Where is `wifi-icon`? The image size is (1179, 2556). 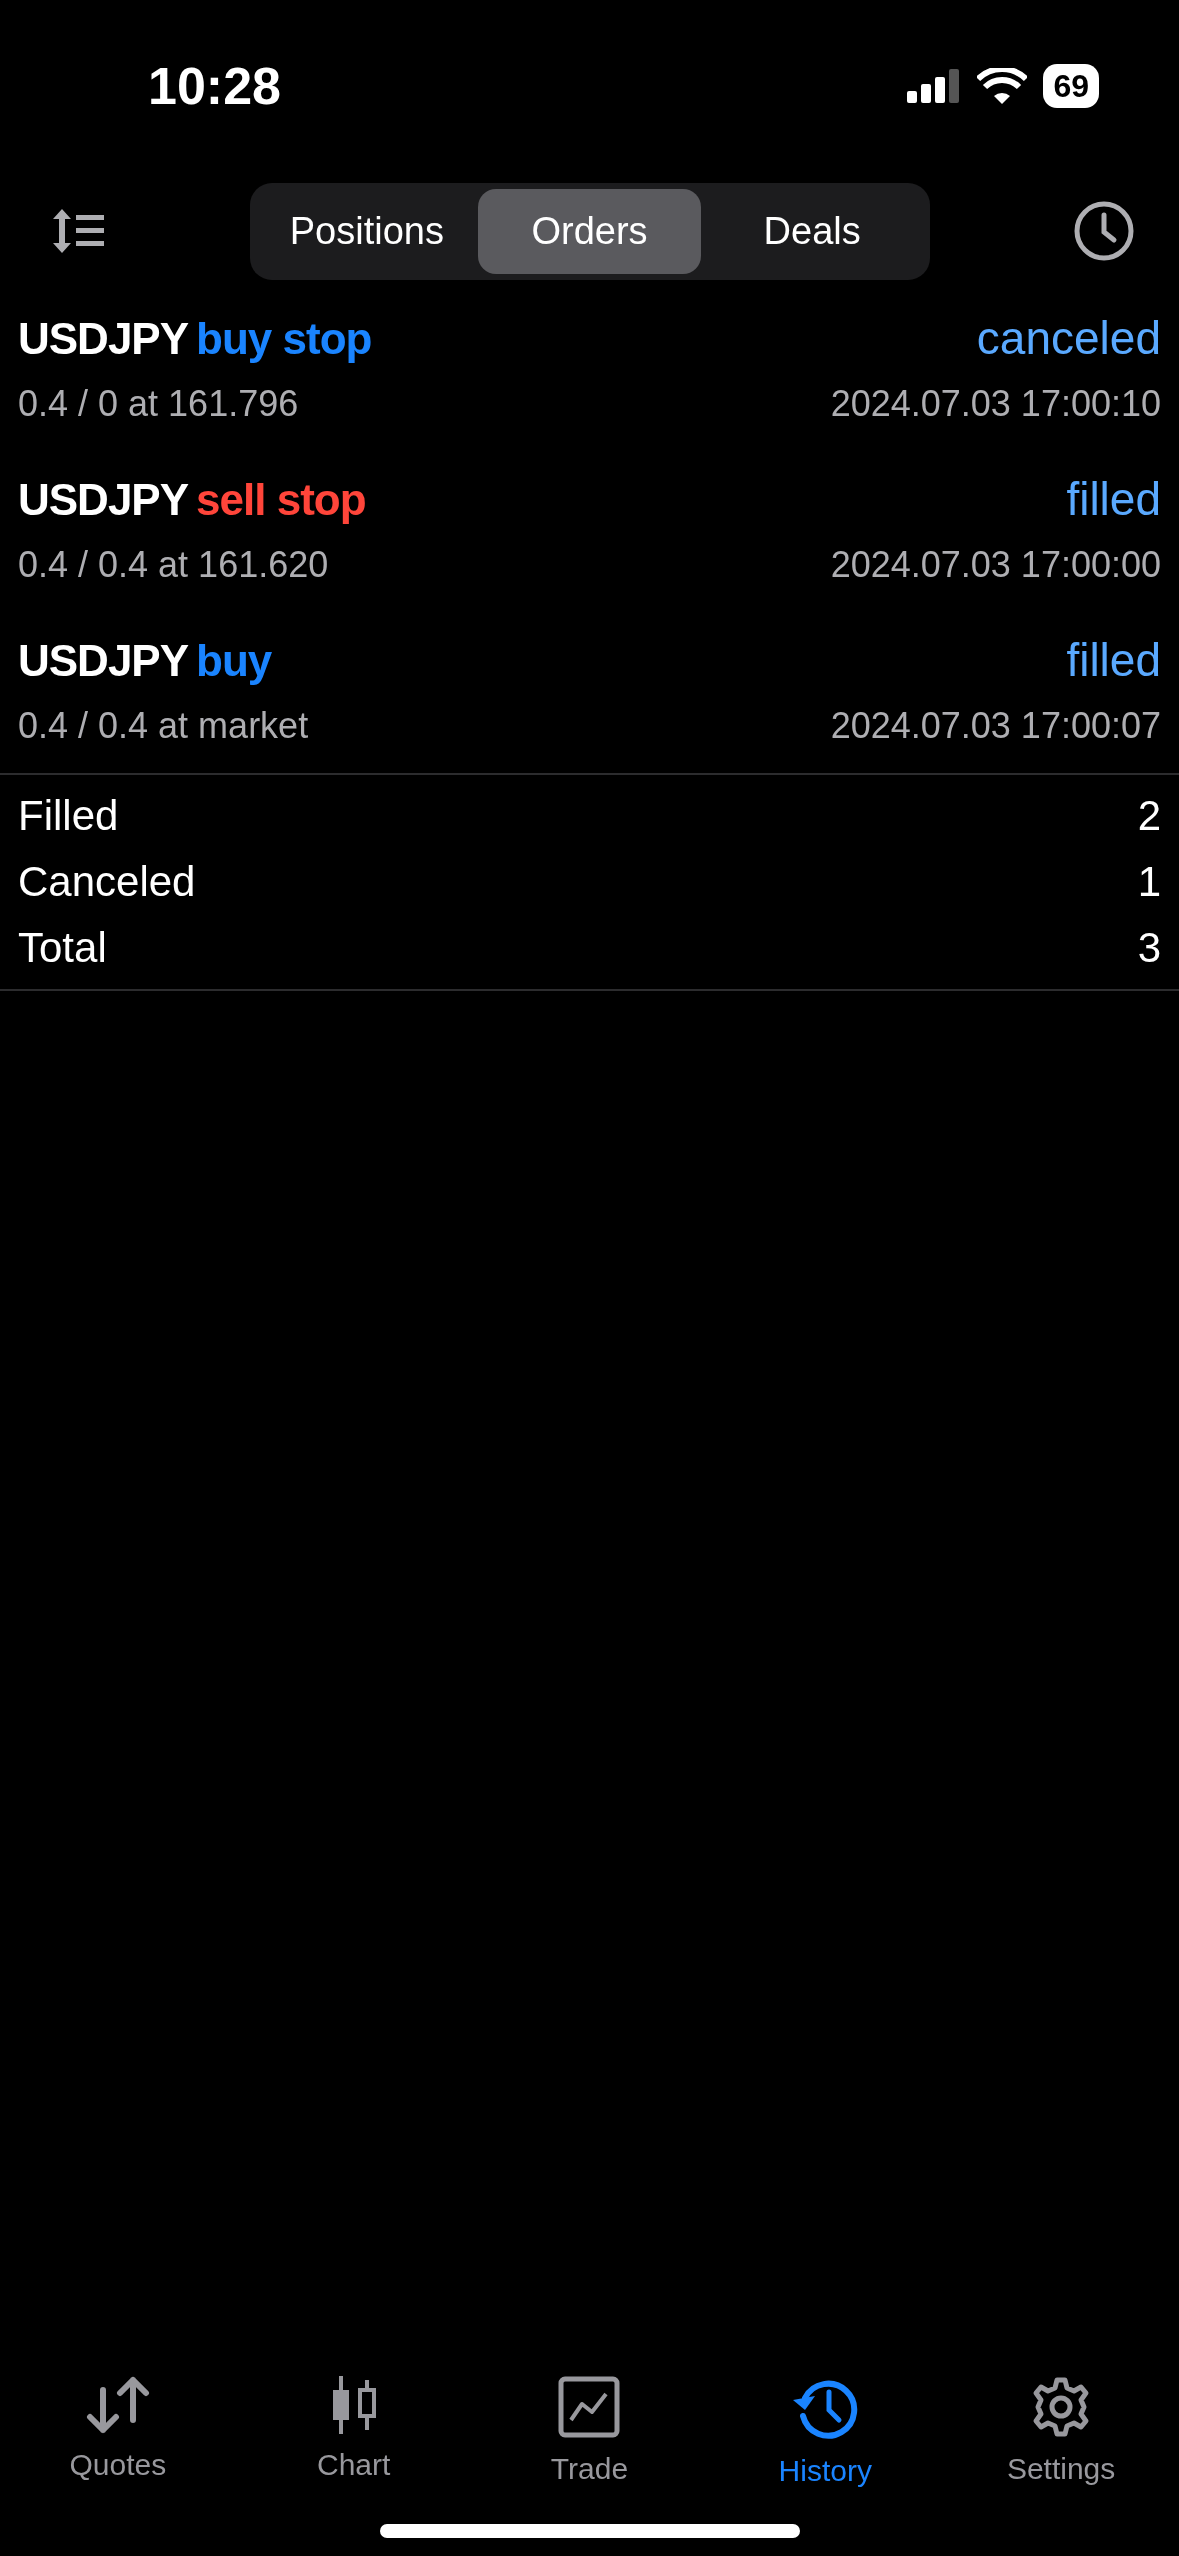
wifi-icon is located at coordinates (1002, 86).